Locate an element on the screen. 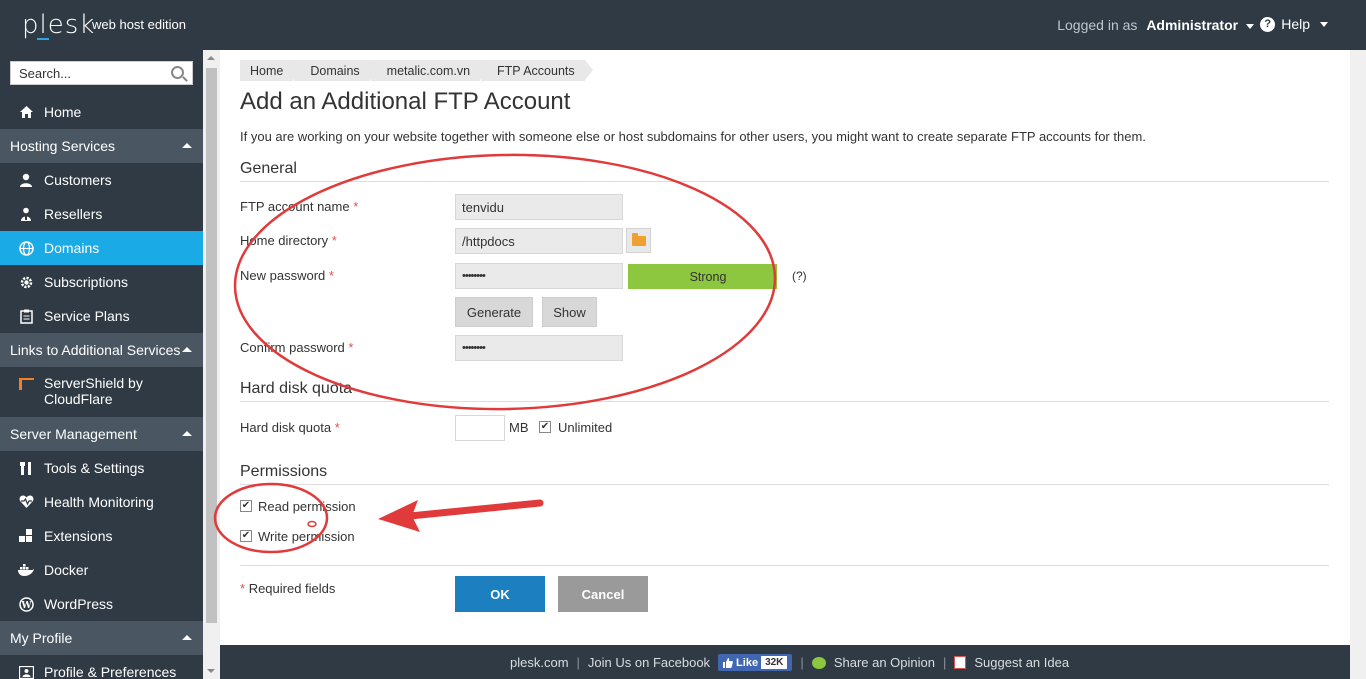 This screenshot has width=1366, height=679. chevron-down-icon is located at coordinates (1324, 24).